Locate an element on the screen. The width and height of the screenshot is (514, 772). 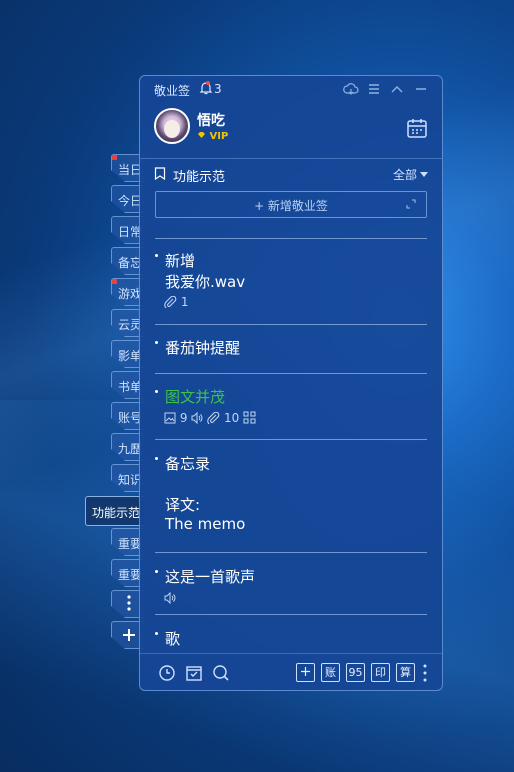
chevron-down-icon is located at coordinates (424, 174).